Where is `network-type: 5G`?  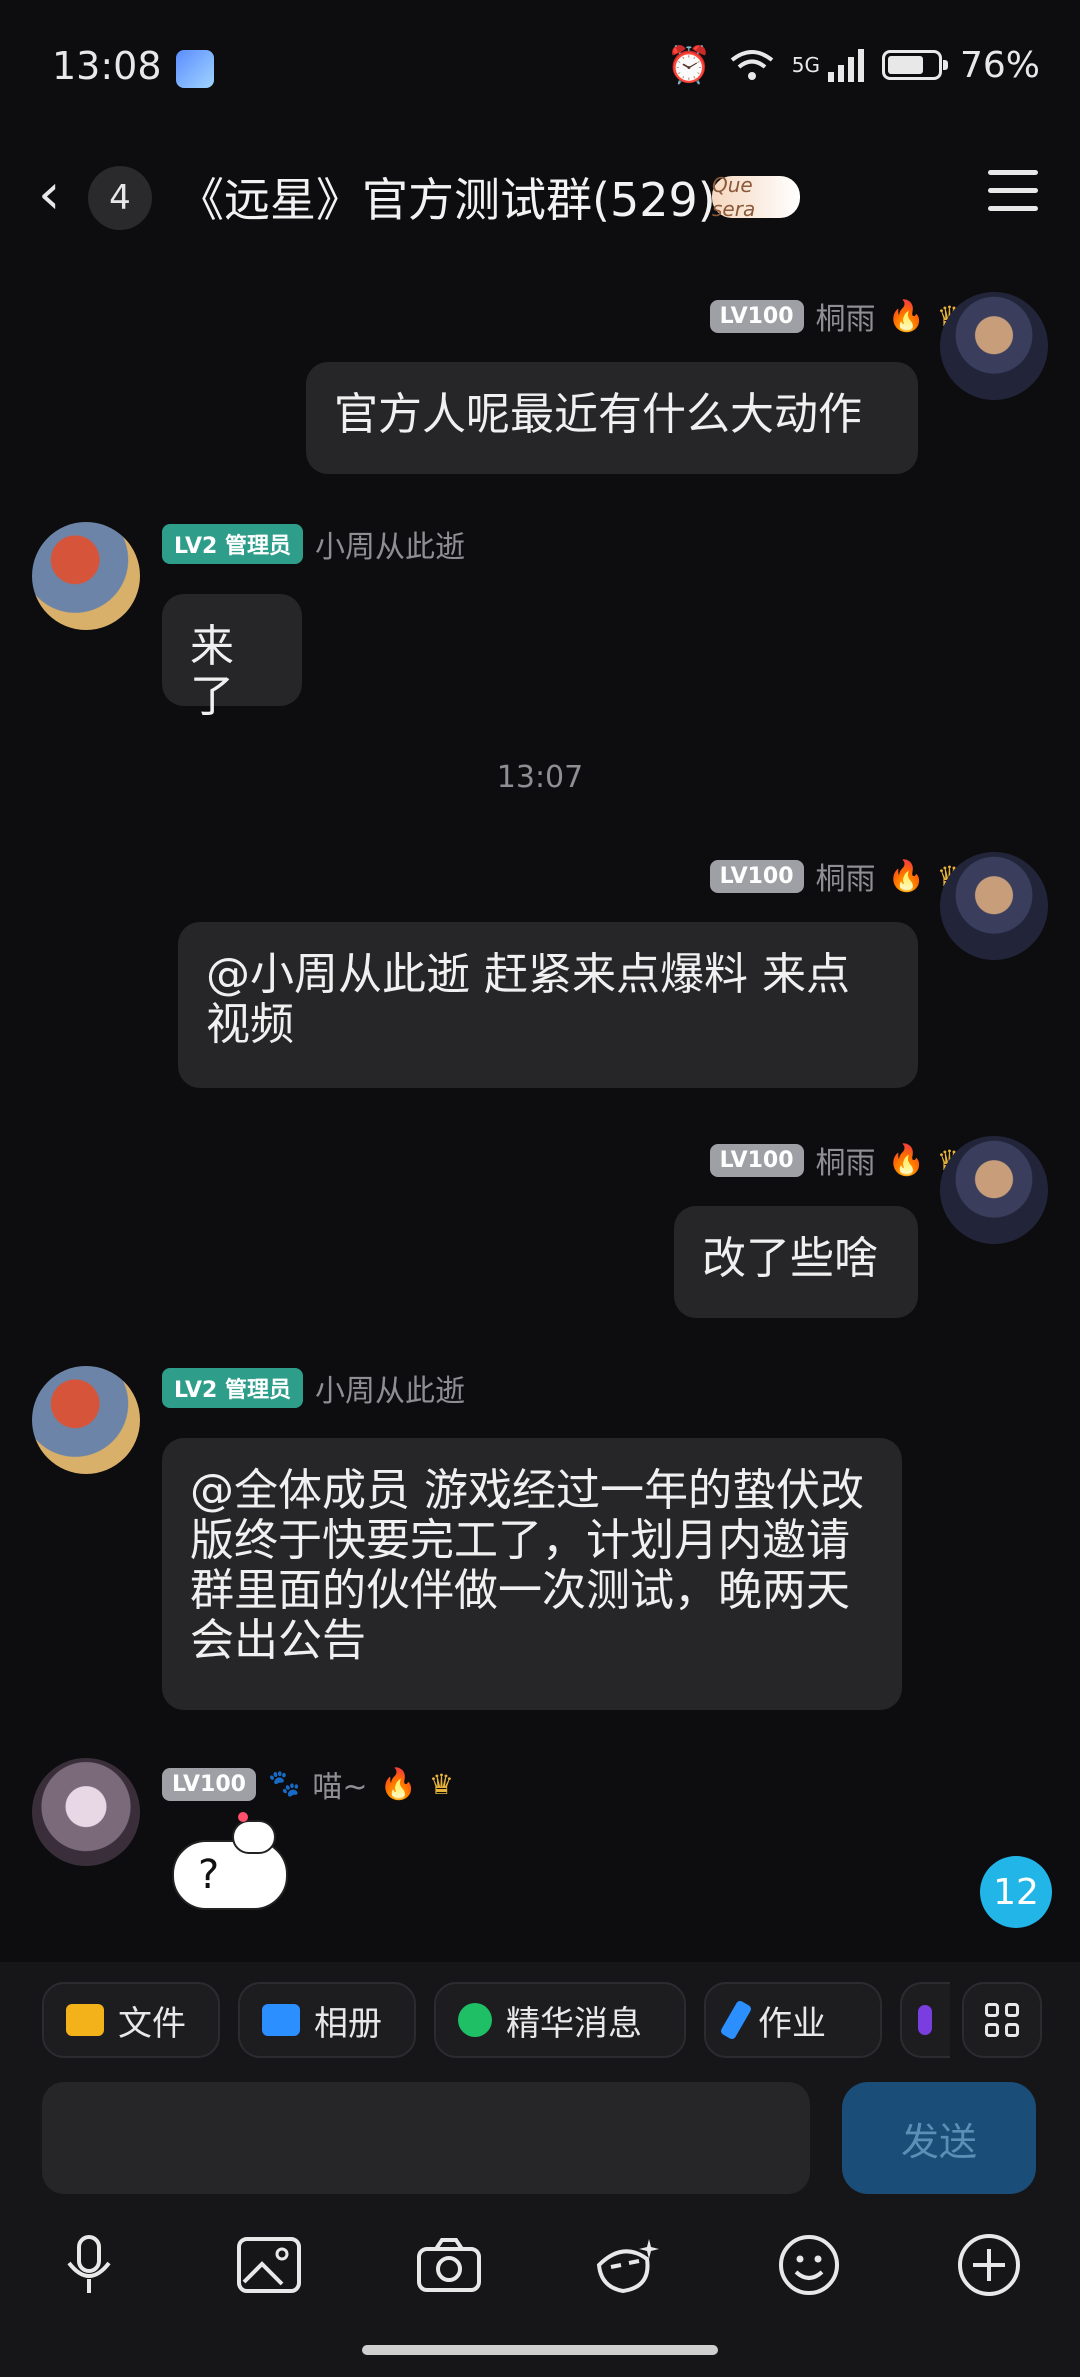 network-type: 5G is located at coordinates (805, 65).